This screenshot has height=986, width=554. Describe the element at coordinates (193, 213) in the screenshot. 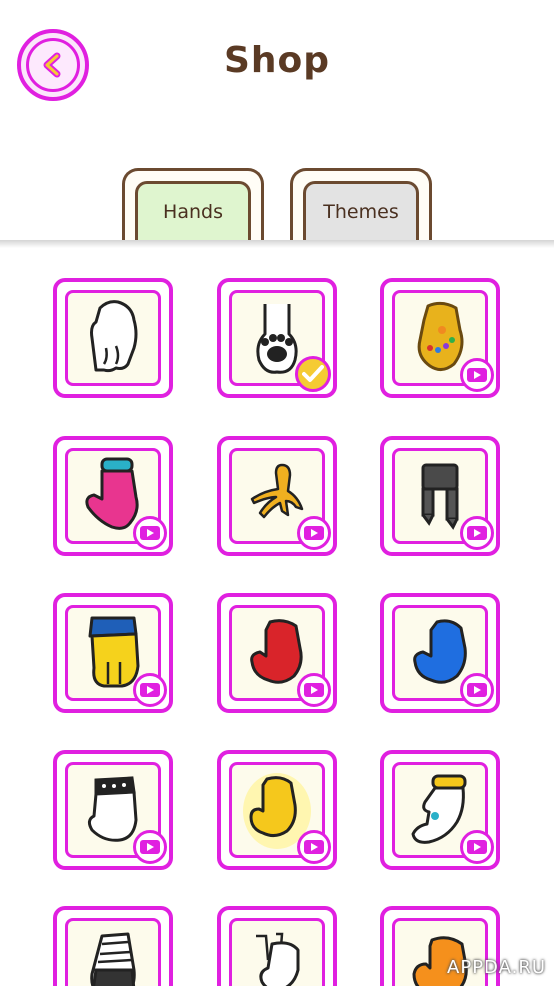

I see `tab-hands-label: Hands` at that location.